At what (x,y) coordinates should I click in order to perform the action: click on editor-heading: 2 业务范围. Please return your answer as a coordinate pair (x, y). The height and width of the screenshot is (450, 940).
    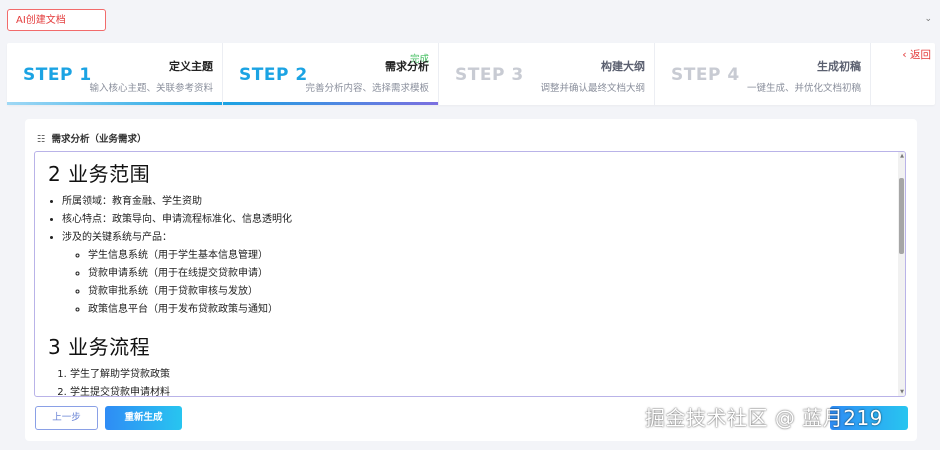
    Looking at the image, I should click on (99, 174).